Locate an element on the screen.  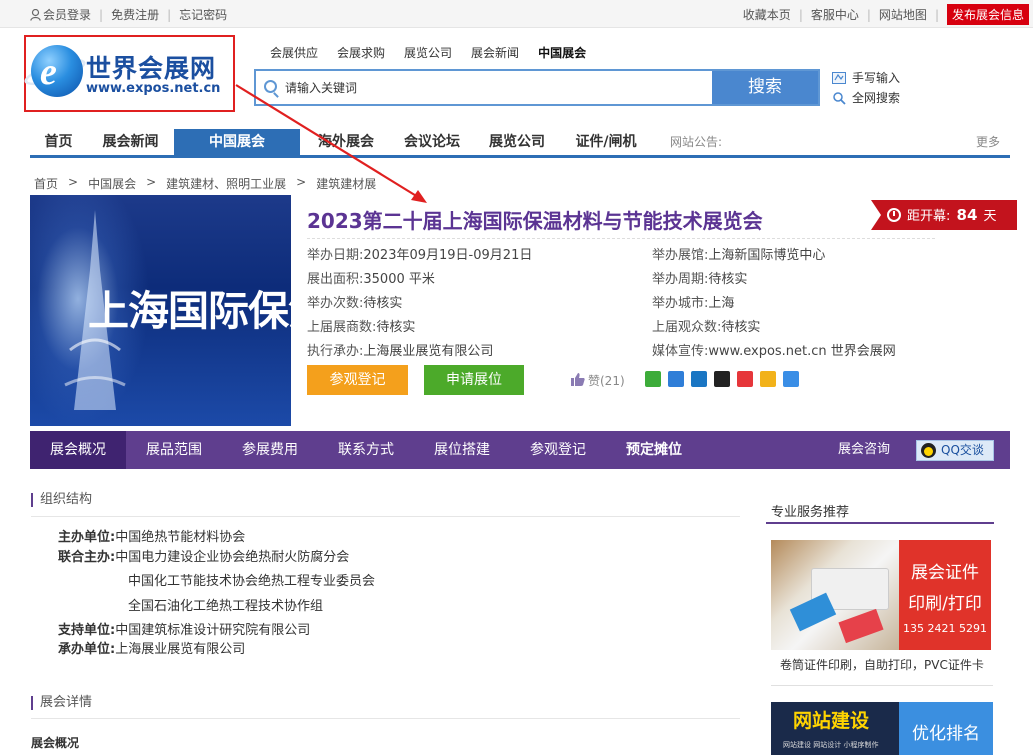
qq-icon is located at coordinates (928, 450).